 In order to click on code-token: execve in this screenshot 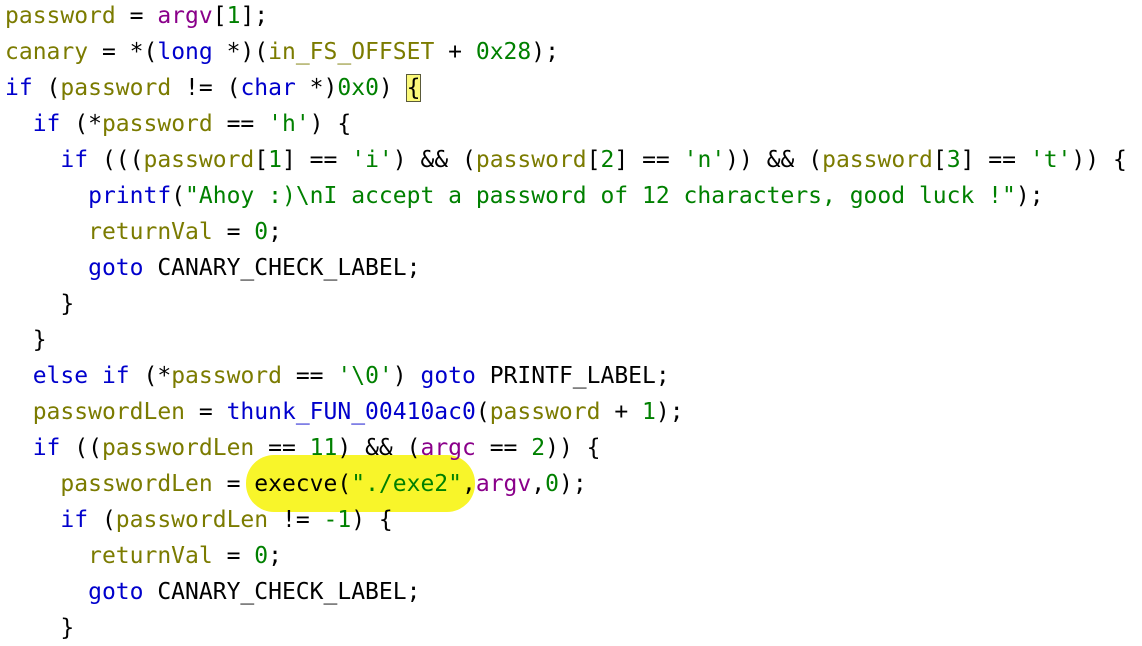, I will do `click(295, 484)`.